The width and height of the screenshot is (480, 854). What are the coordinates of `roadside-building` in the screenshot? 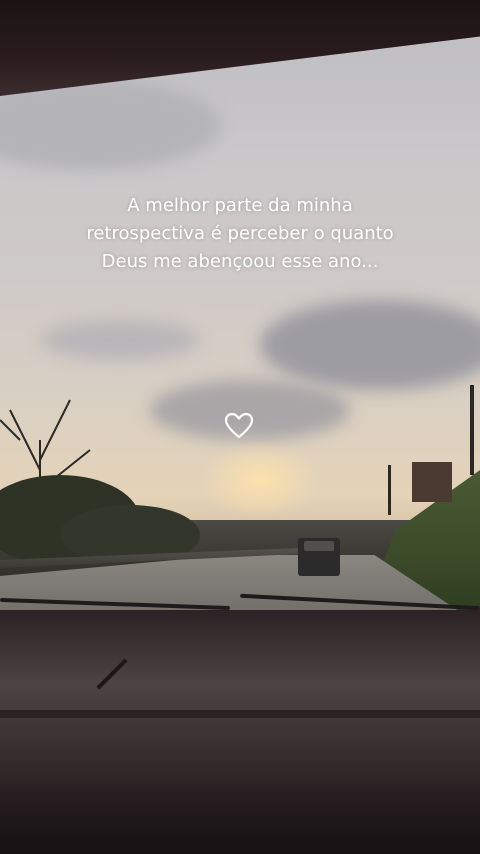 It's located at (432, 482).